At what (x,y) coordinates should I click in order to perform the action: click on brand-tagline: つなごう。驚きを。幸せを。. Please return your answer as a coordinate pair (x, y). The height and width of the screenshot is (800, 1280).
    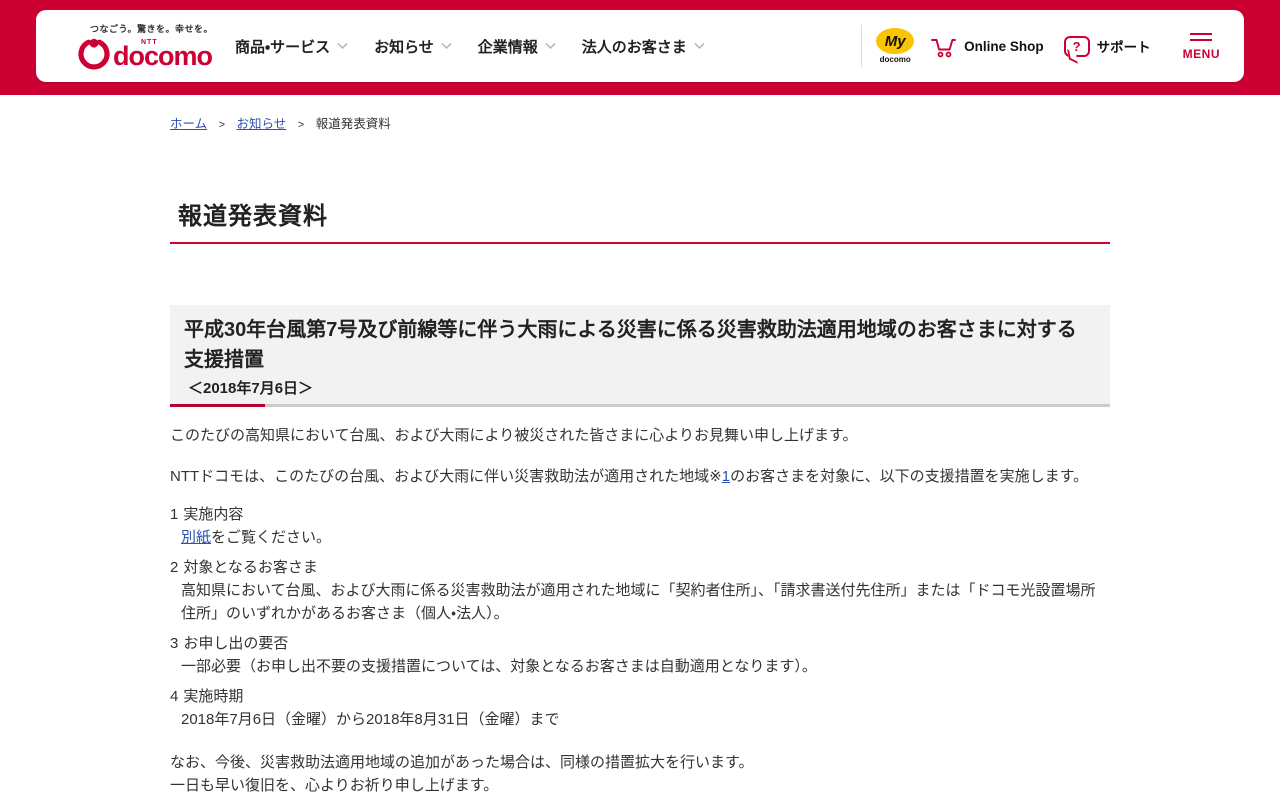
    Looking at the image, I should click on (151, 29).